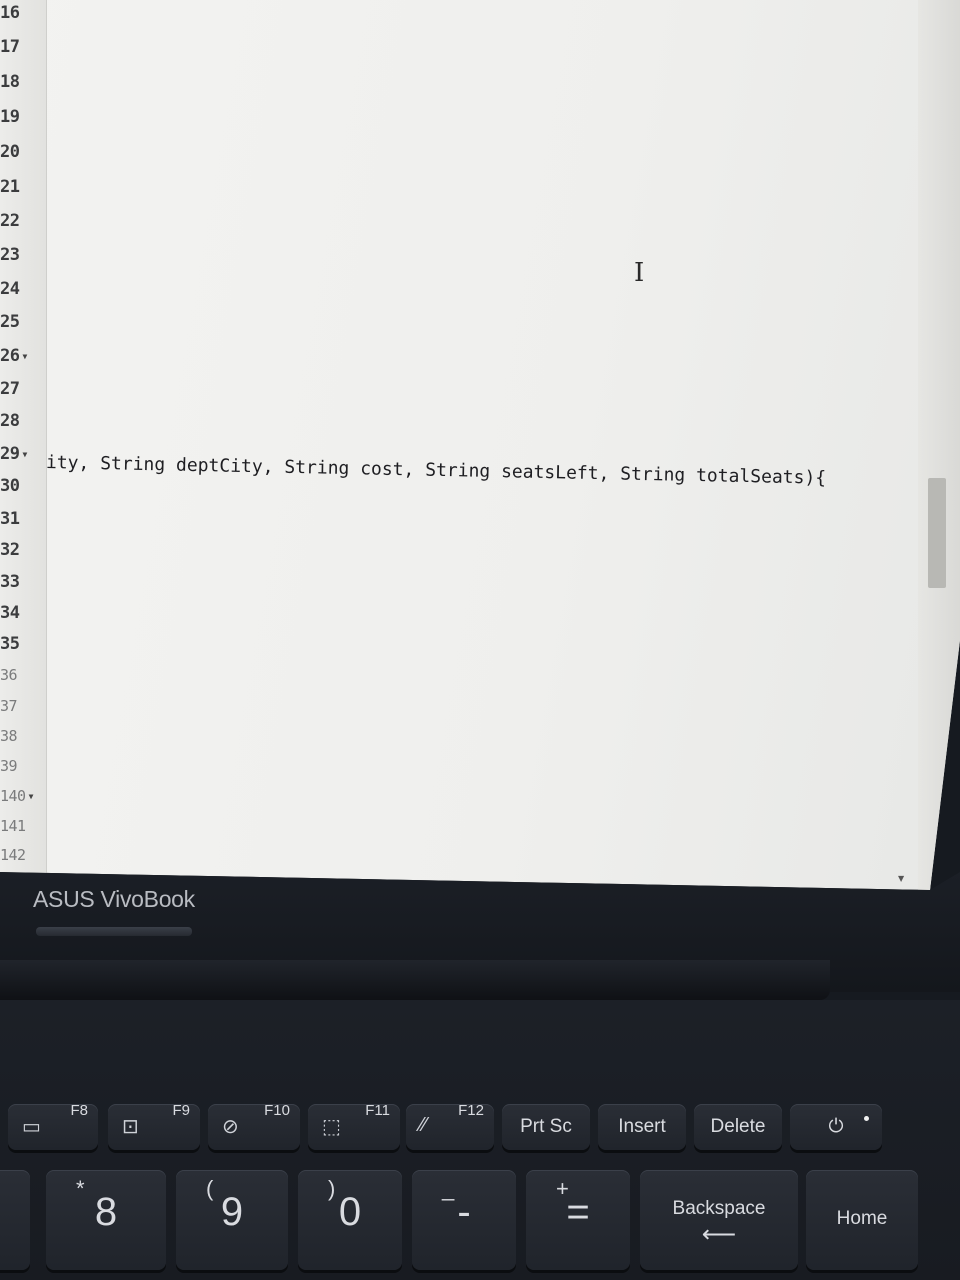  I want to click on line-number: 22, so click(10, 221).